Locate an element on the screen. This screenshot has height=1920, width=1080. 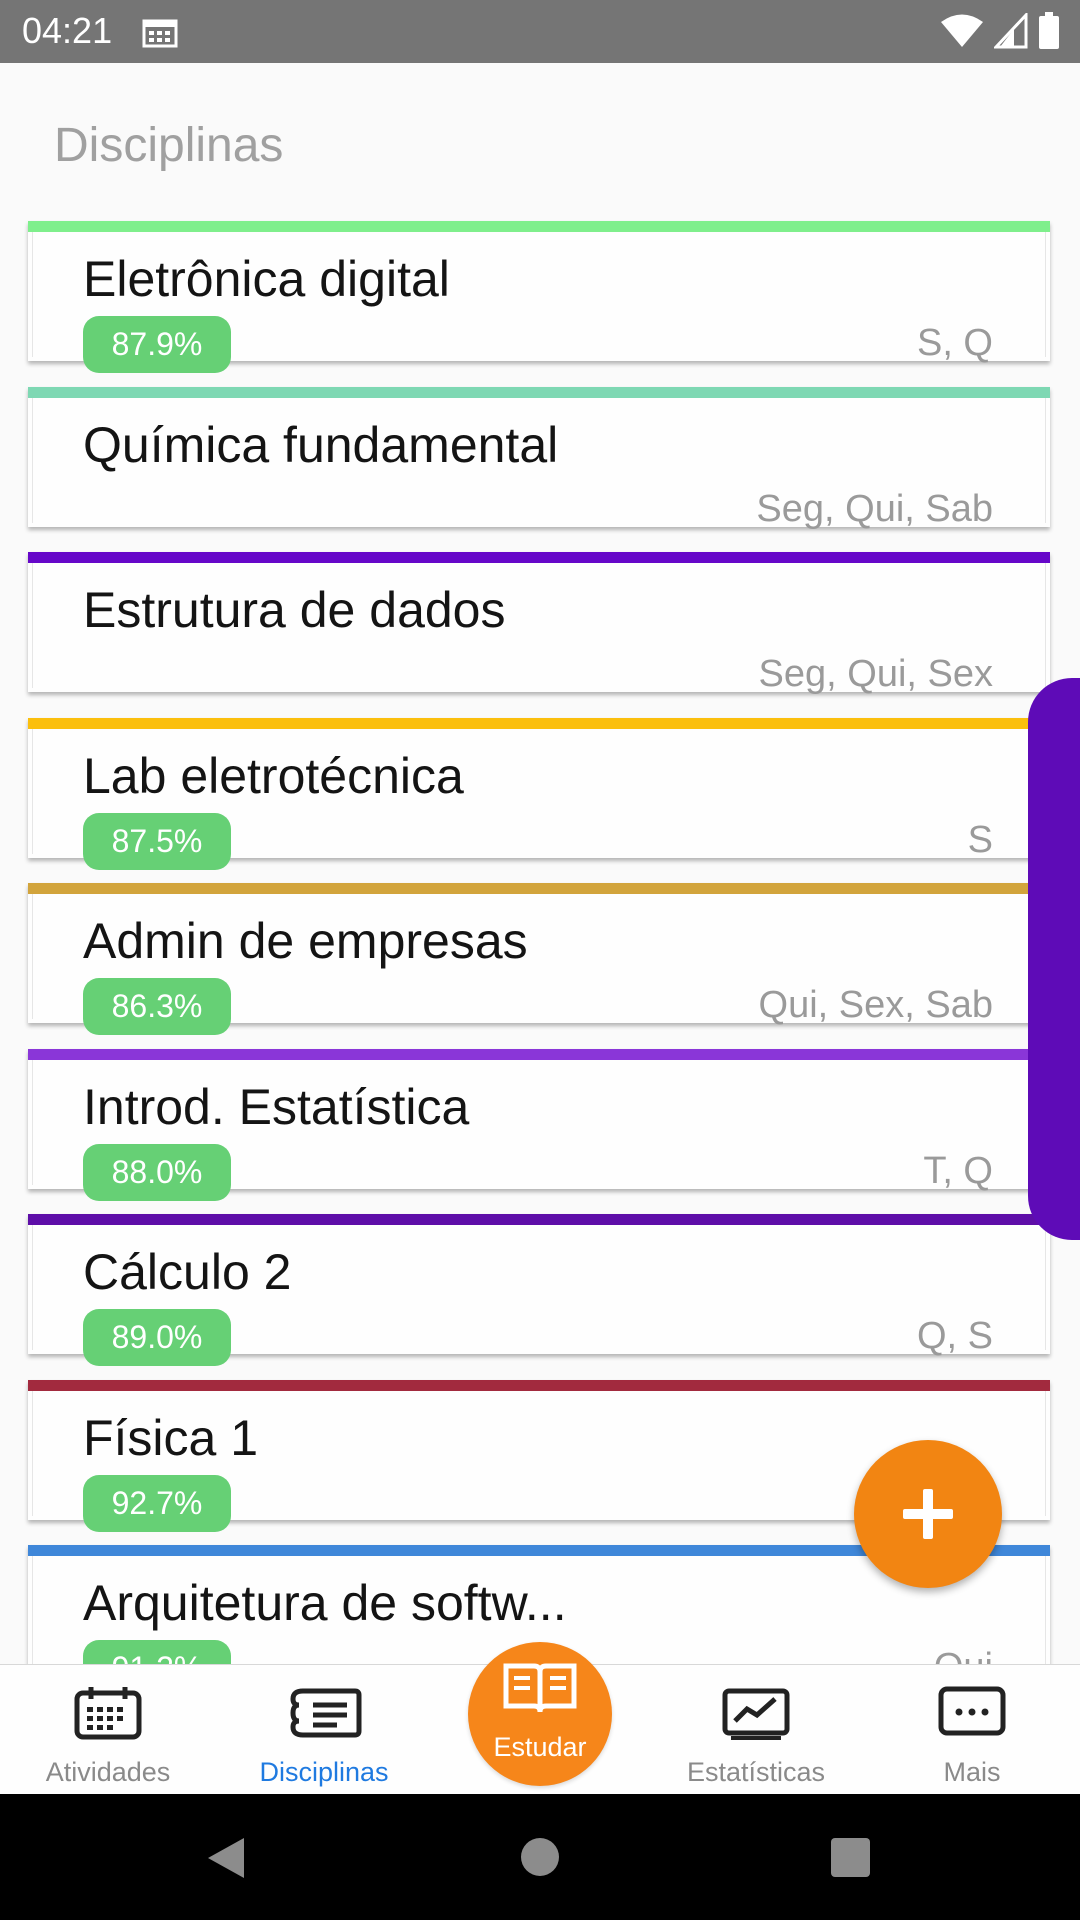
discipline-days: Q, S is located at coordinates (954, 1336).